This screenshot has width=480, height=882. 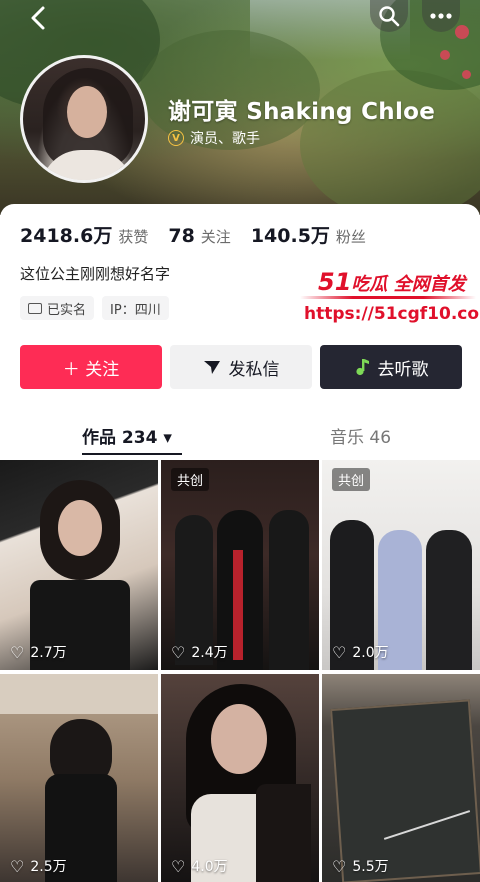 What do you see at coordinates (35, 308) in the screenshot?
I see `id-card-icon` at bounding box center [35, 308].